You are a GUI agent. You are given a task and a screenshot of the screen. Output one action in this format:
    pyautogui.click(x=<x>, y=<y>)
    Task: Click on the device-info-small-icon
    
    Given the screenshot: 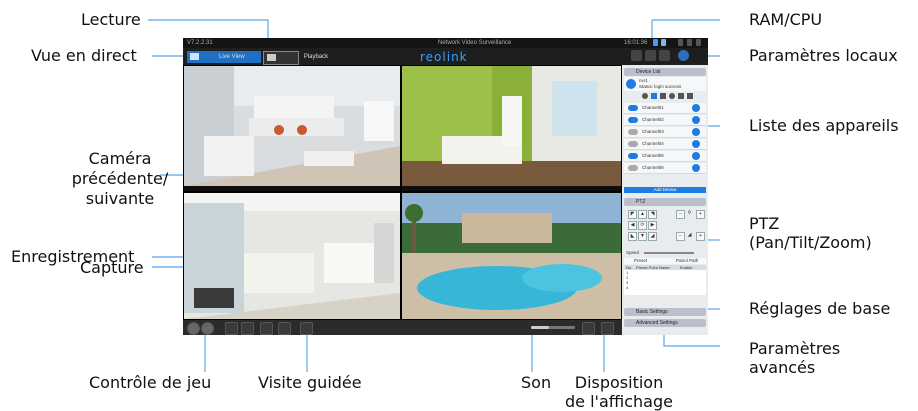 What is the action you would take?
    pyautogui.click(x=654, y=96)
    